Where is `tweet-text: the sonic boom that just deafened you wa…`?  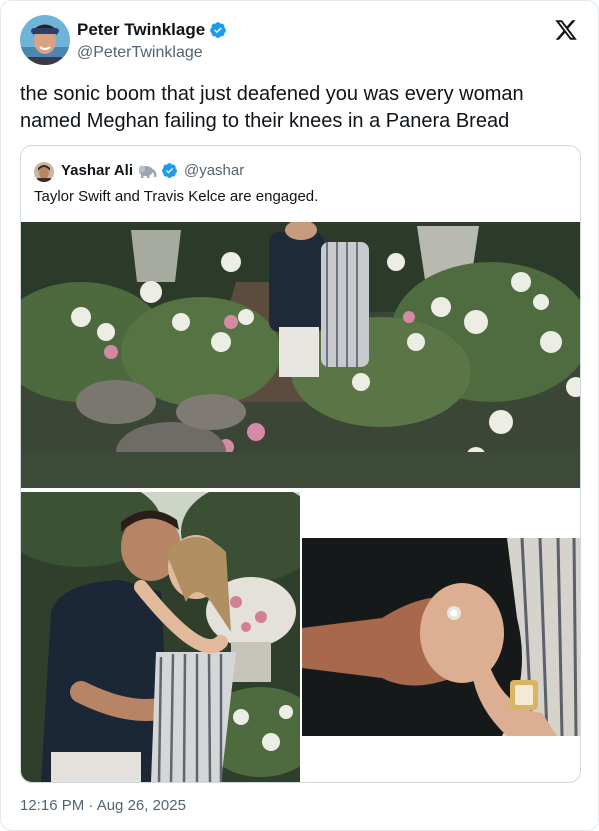
tweet-text: the sonic boom that just deafened you wa… is located at coordinates (272, 107).